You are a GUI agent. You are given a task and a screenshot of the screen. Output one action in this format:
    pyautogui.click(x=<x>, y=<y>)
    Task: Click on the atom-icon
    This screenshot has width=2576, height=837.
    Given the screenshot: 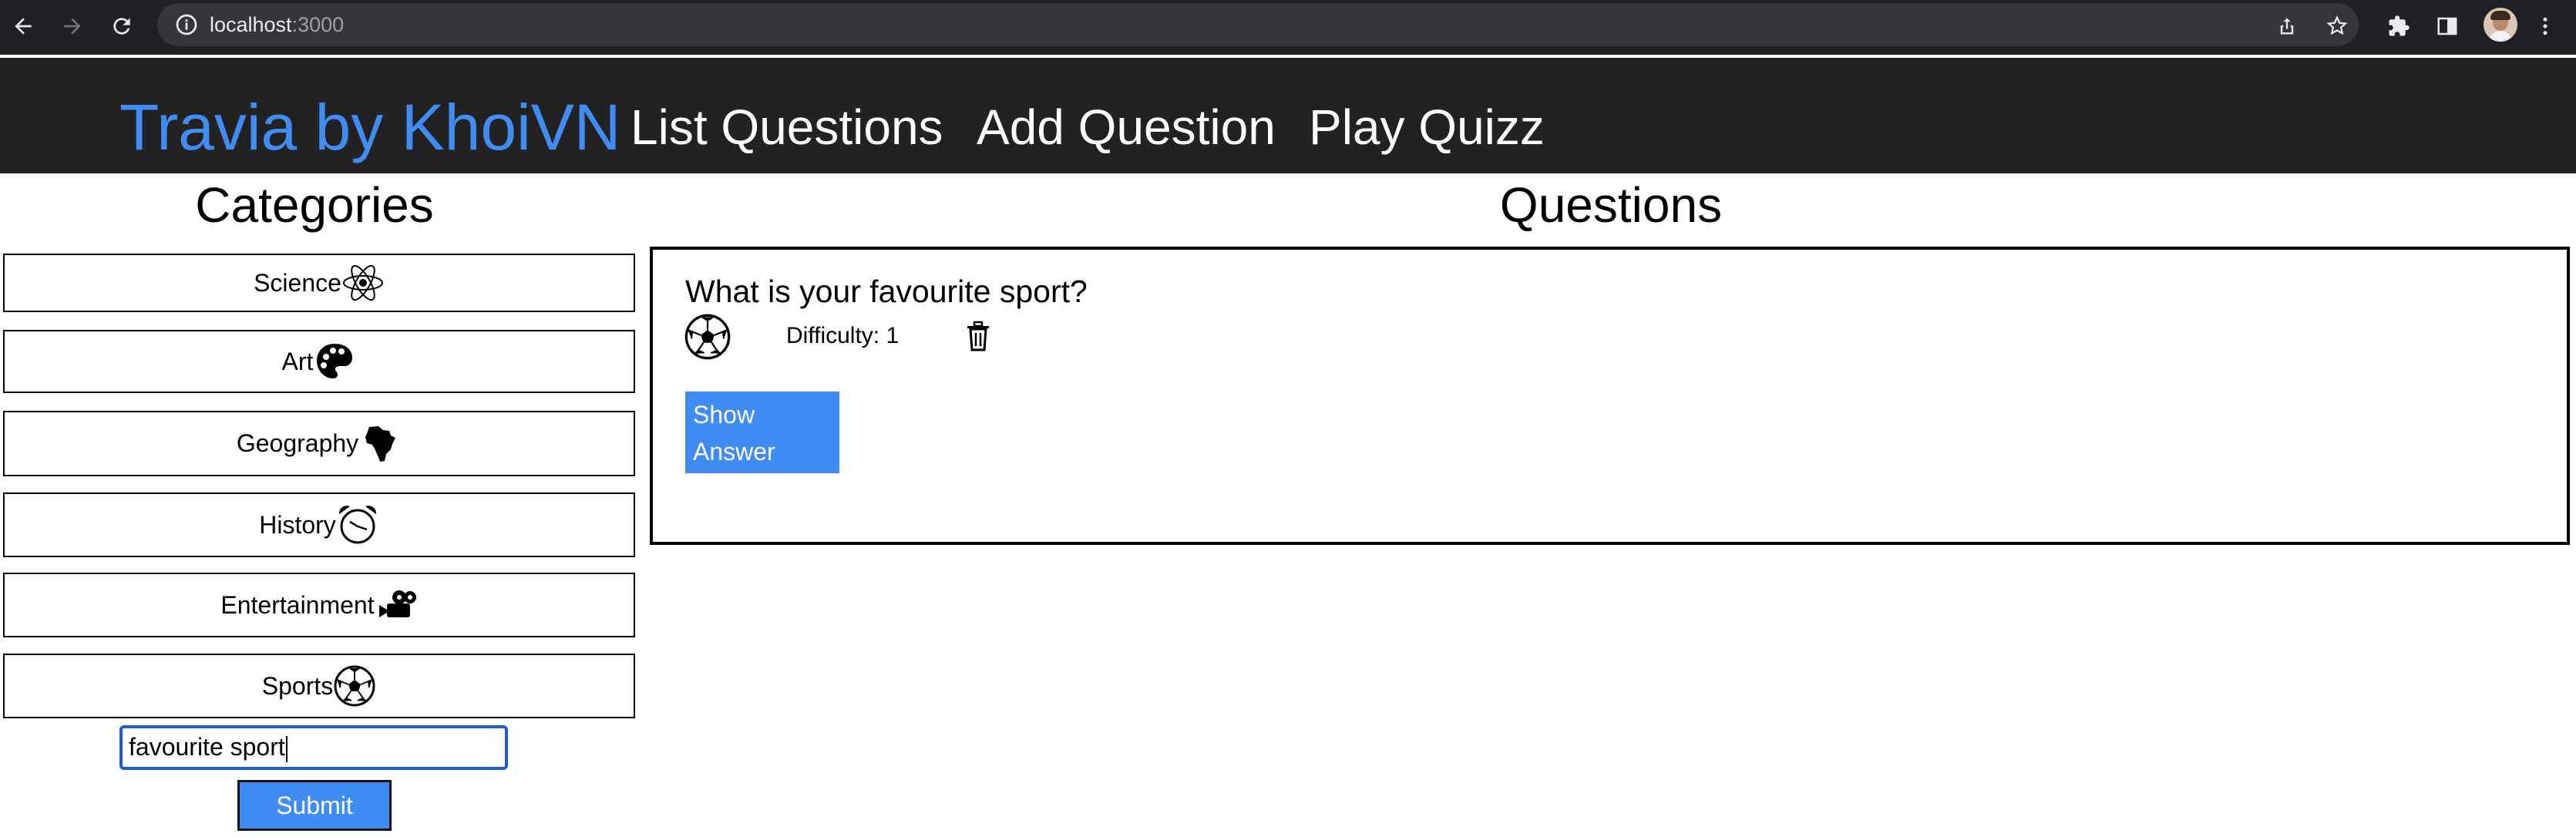 What is the action you would take?
    pyautogui.click(x=362, y=282)
    